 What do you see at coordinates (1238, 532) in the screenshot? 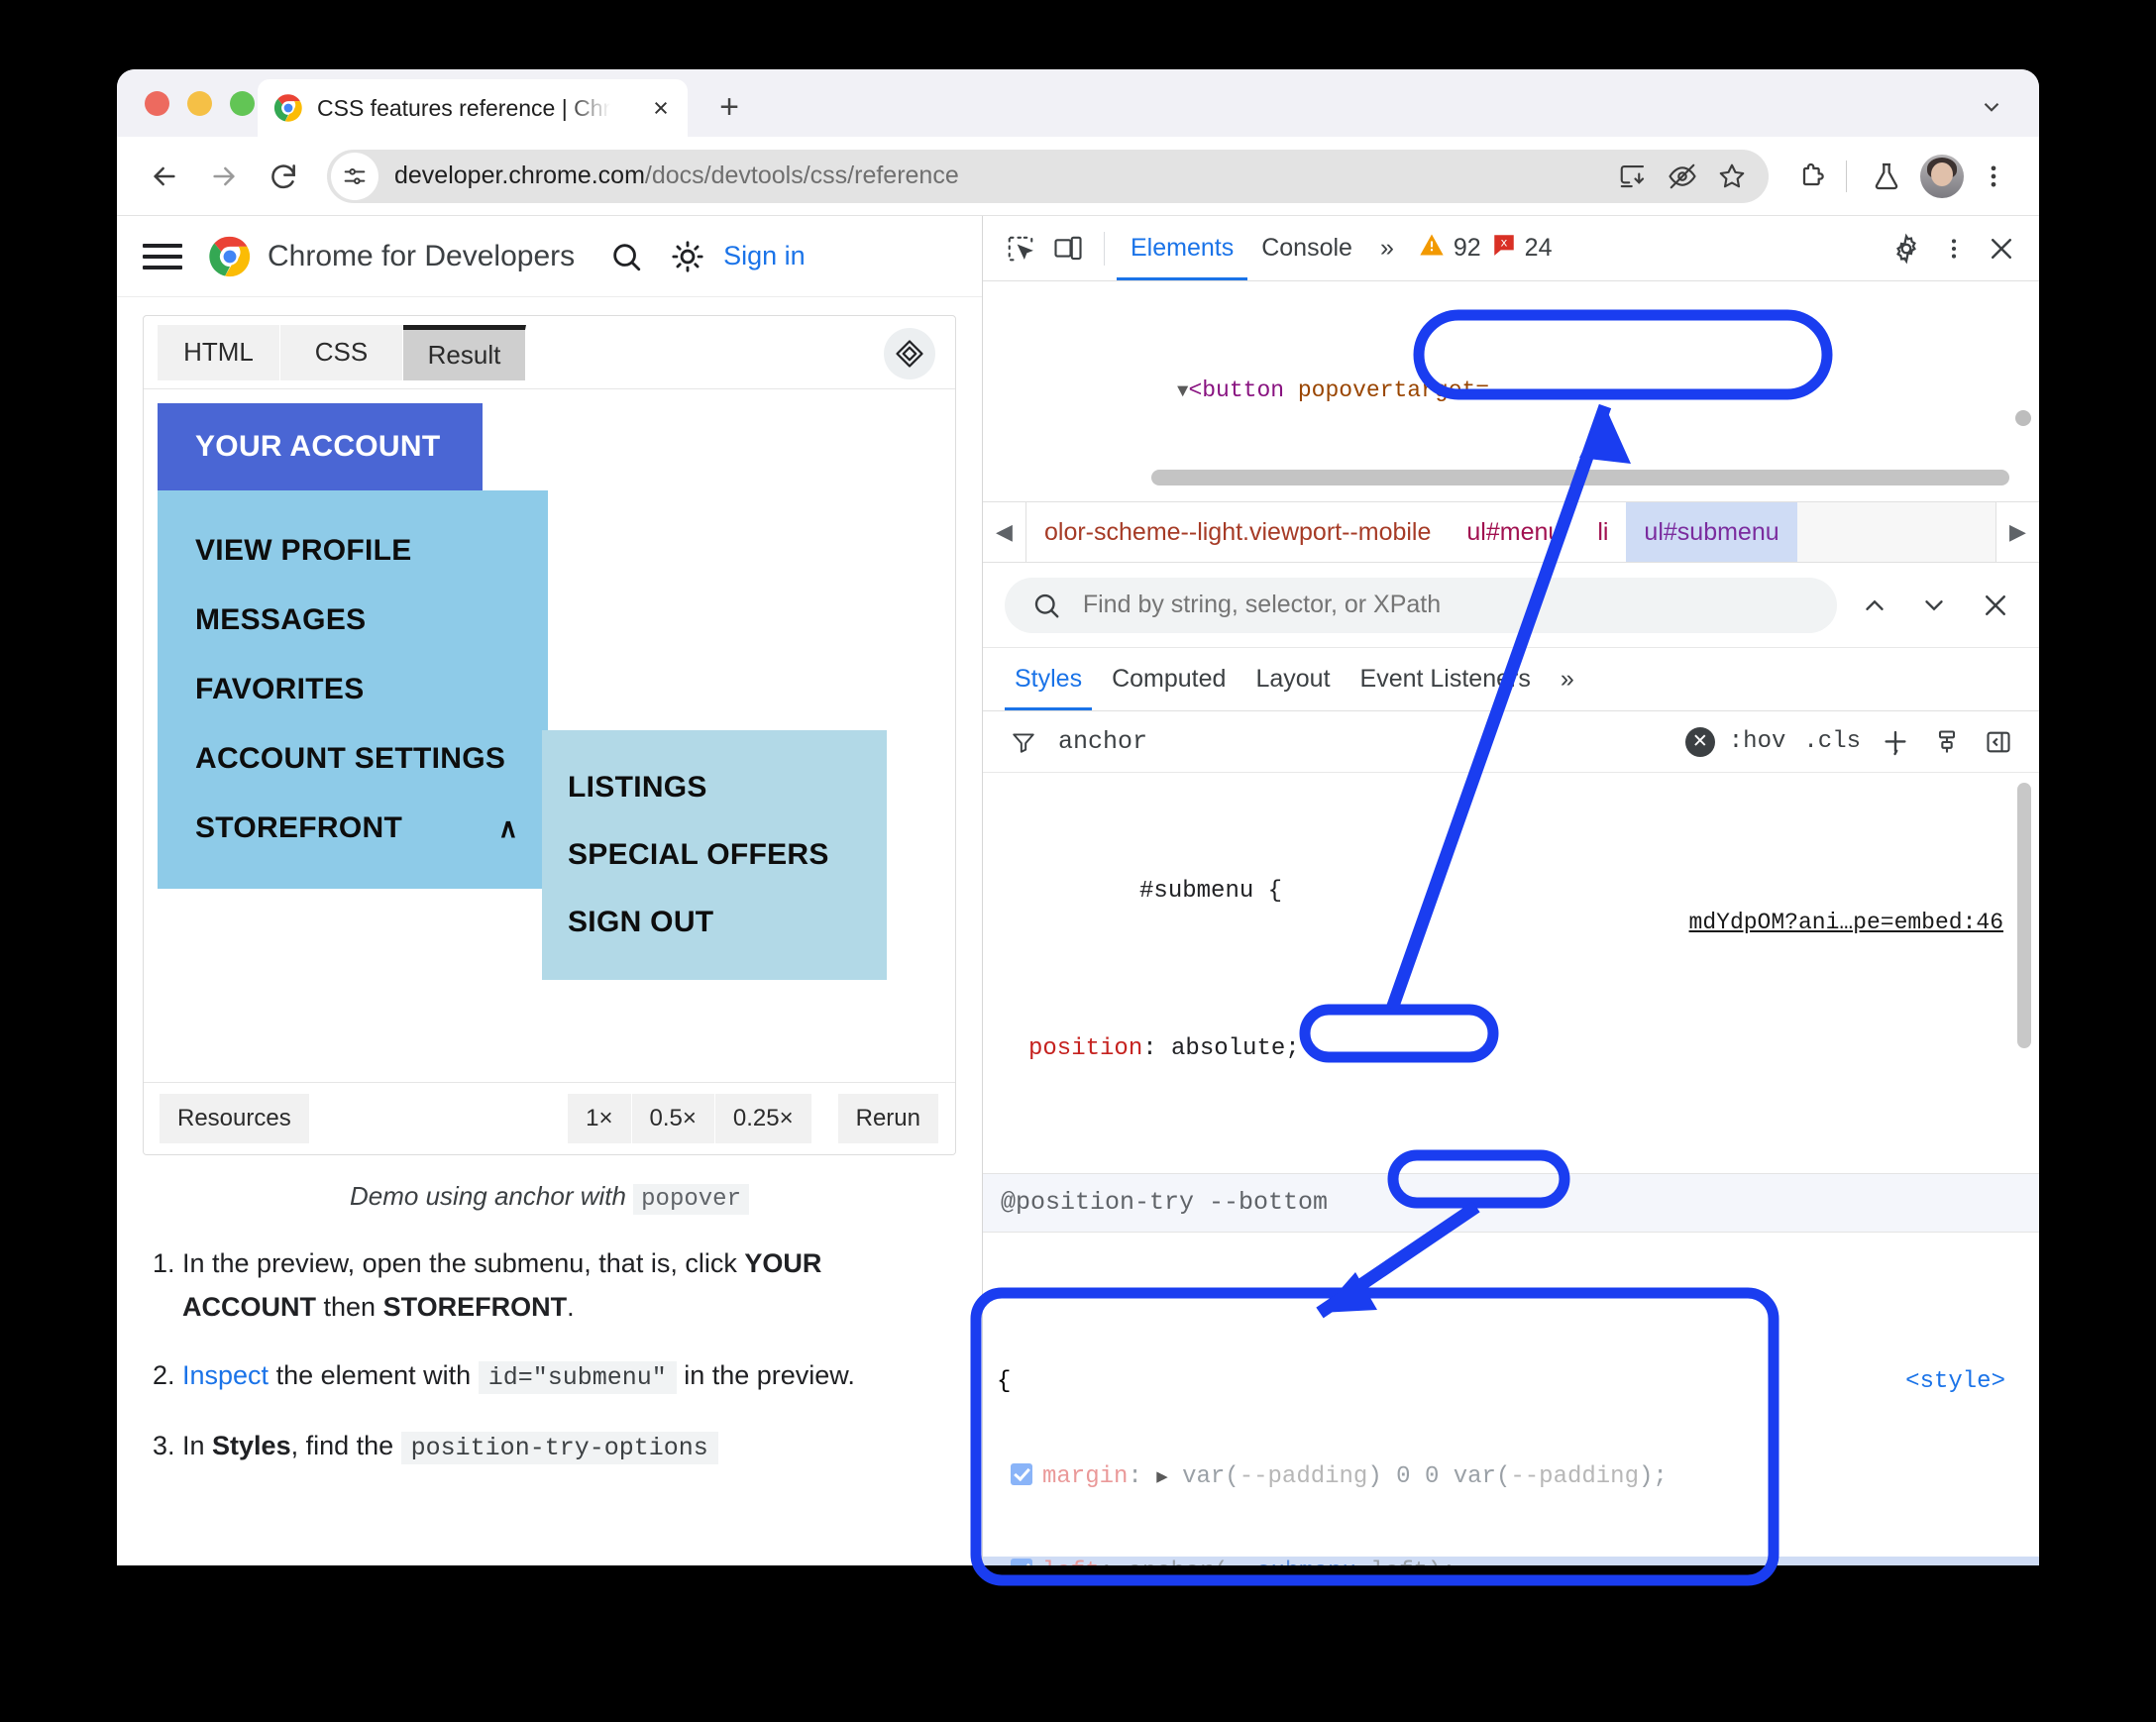
I see `breadcrumb-item-body: olor-scheme--light.viewport--mobile` at bounding box center [1238, 532].